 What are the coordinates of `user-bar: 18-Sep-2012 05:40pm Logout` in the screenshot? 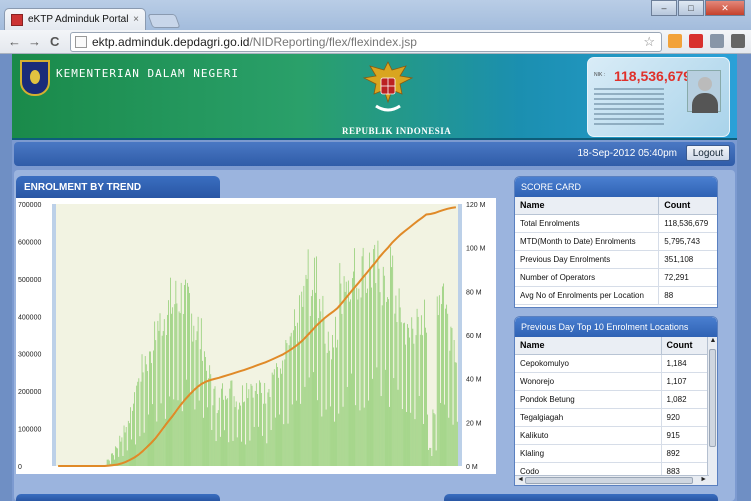 It's located at (374, 154).